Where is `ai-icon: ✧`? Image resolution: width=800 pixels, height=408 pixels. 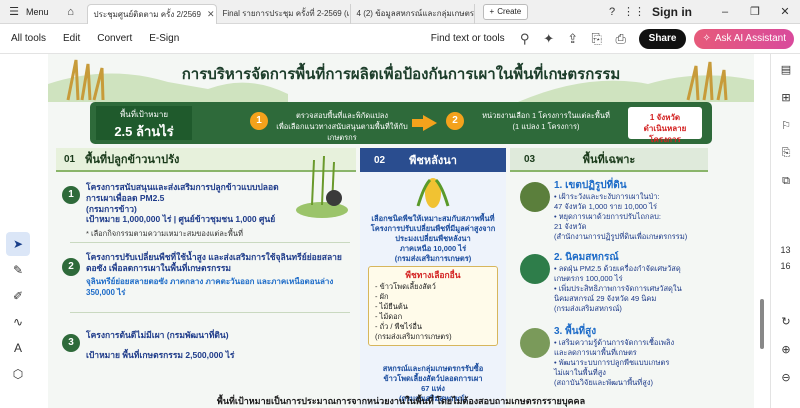
ai-icon: ✧ is located at coordinates (706, 38).